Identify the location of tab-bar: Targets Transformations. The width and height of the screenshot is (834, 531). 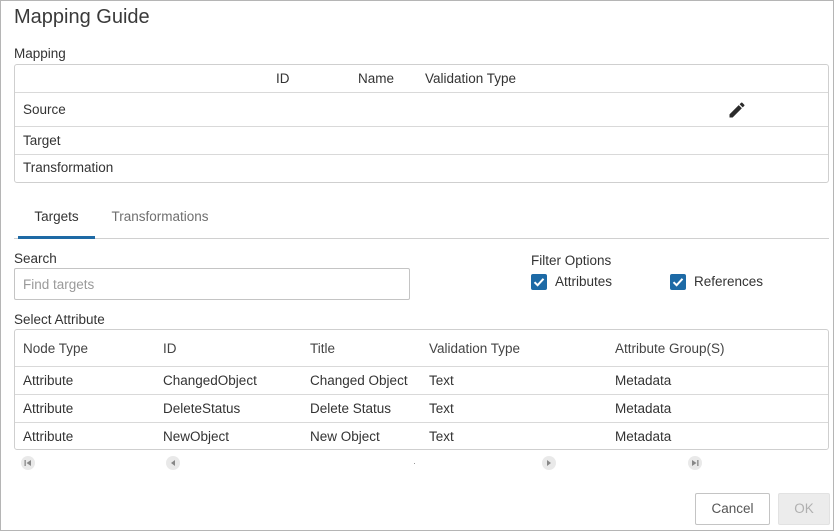
(421, 220).